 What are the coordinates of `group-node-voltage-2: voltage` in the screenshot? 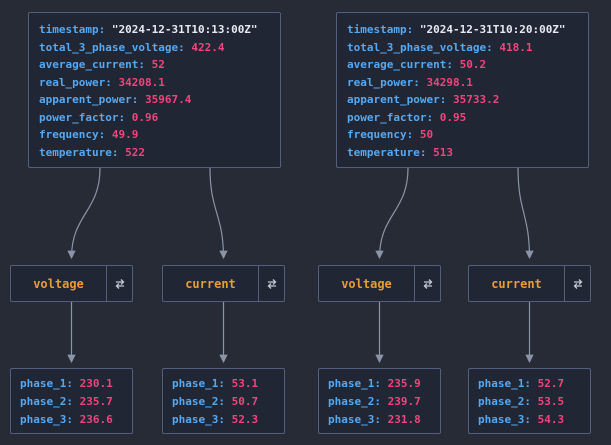 It's located at (379, 283).